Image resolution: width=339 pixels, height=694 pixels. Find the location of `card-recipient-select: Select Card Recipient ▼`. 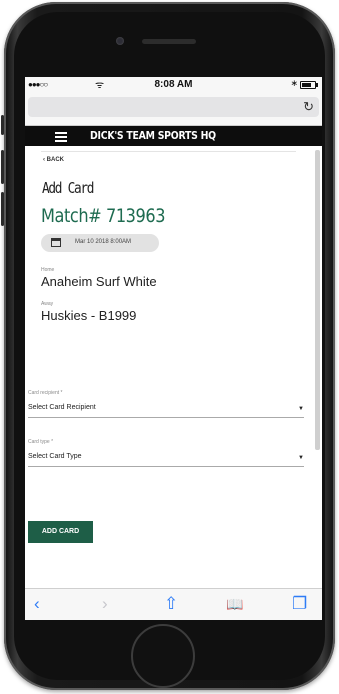

card-recipient-select: Select Card Recipient ▼ is located at coordinates (166, 409).